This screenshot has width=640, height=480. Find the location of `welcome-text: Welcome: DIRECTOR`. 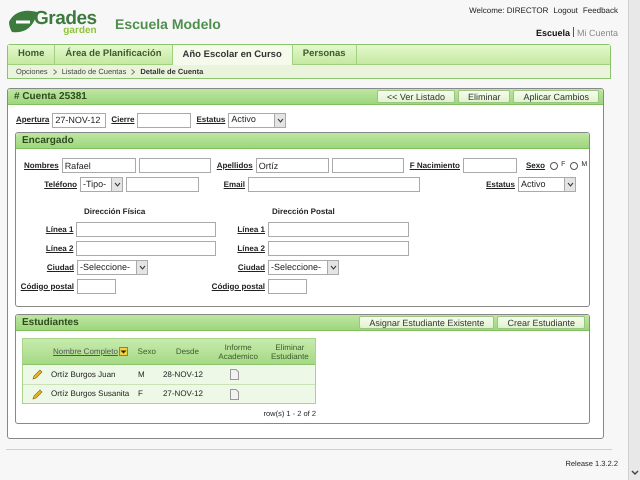

welcome-text: Welcome: DIRECTOR is located at coordinates (508, 11).